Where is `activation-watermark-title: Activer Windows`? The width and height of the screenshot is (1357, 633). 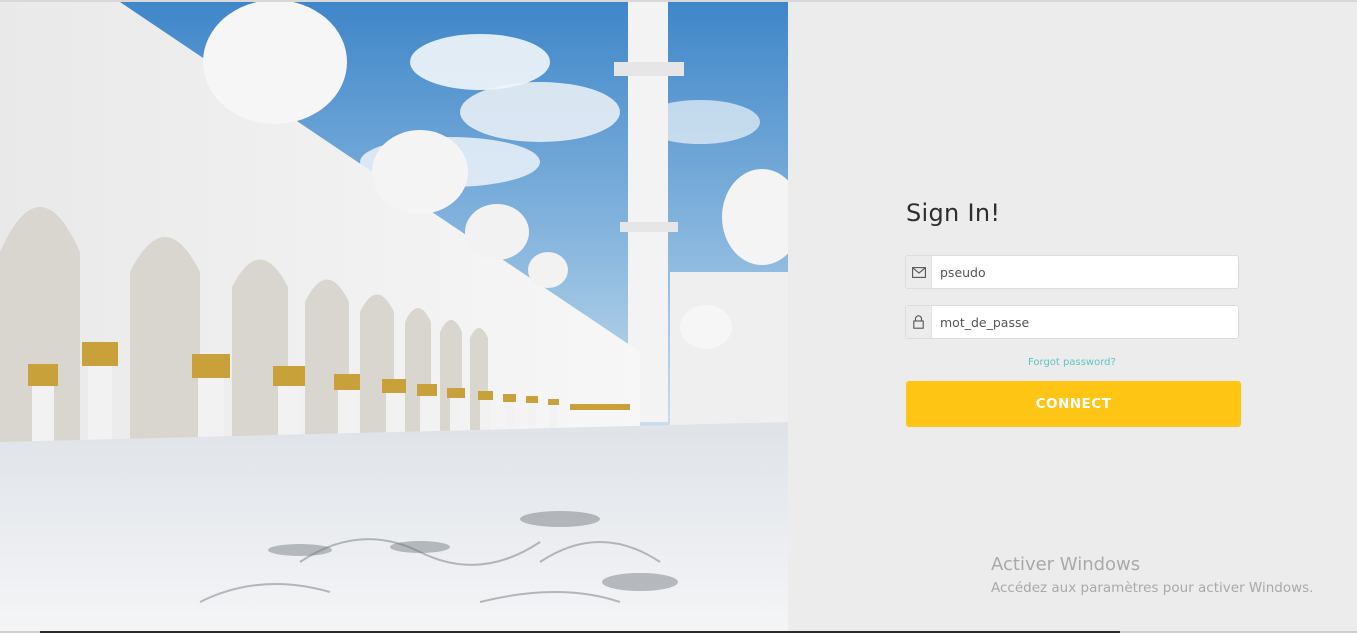 activation-watermark-title: Activer Windows is located at coordinates (1066, 564).